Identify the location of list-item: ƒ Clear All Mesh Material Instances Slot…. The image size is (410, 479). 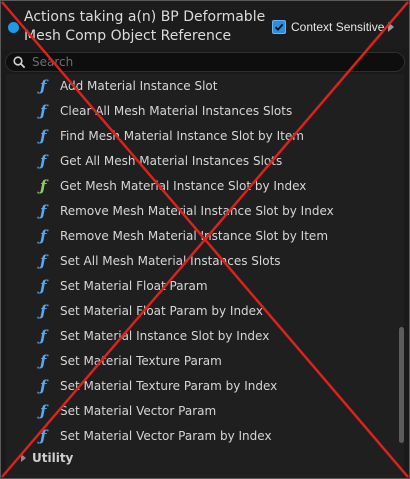
(199, 111).